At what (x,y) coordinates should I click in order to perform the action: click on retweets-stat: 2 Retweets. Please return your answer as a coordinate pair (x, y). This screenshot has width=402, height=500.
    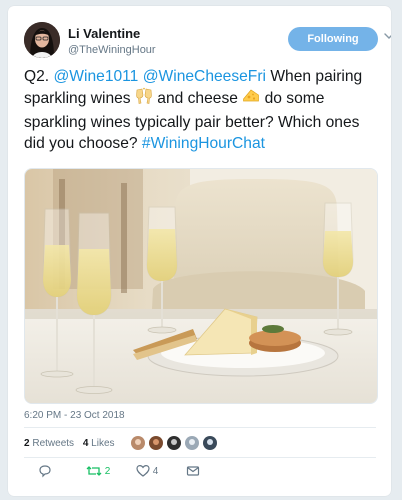
    Looking at the image, I should click on (49, 444).